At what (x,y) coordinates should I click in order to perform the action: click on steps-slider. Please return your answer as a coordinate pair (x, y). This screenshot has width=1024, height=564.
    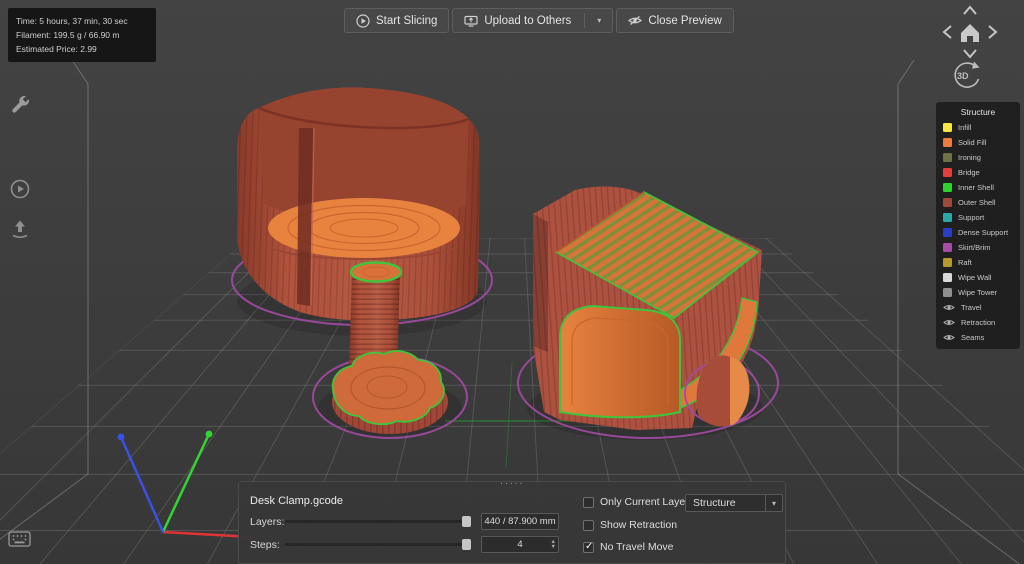
    Looking at the image, I should click on (378, 544).